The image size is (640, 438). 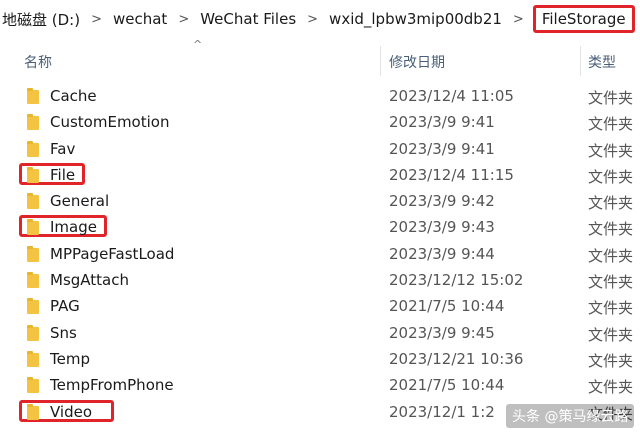 I want to click on file-name: Temp, so click(x=70, y=358).